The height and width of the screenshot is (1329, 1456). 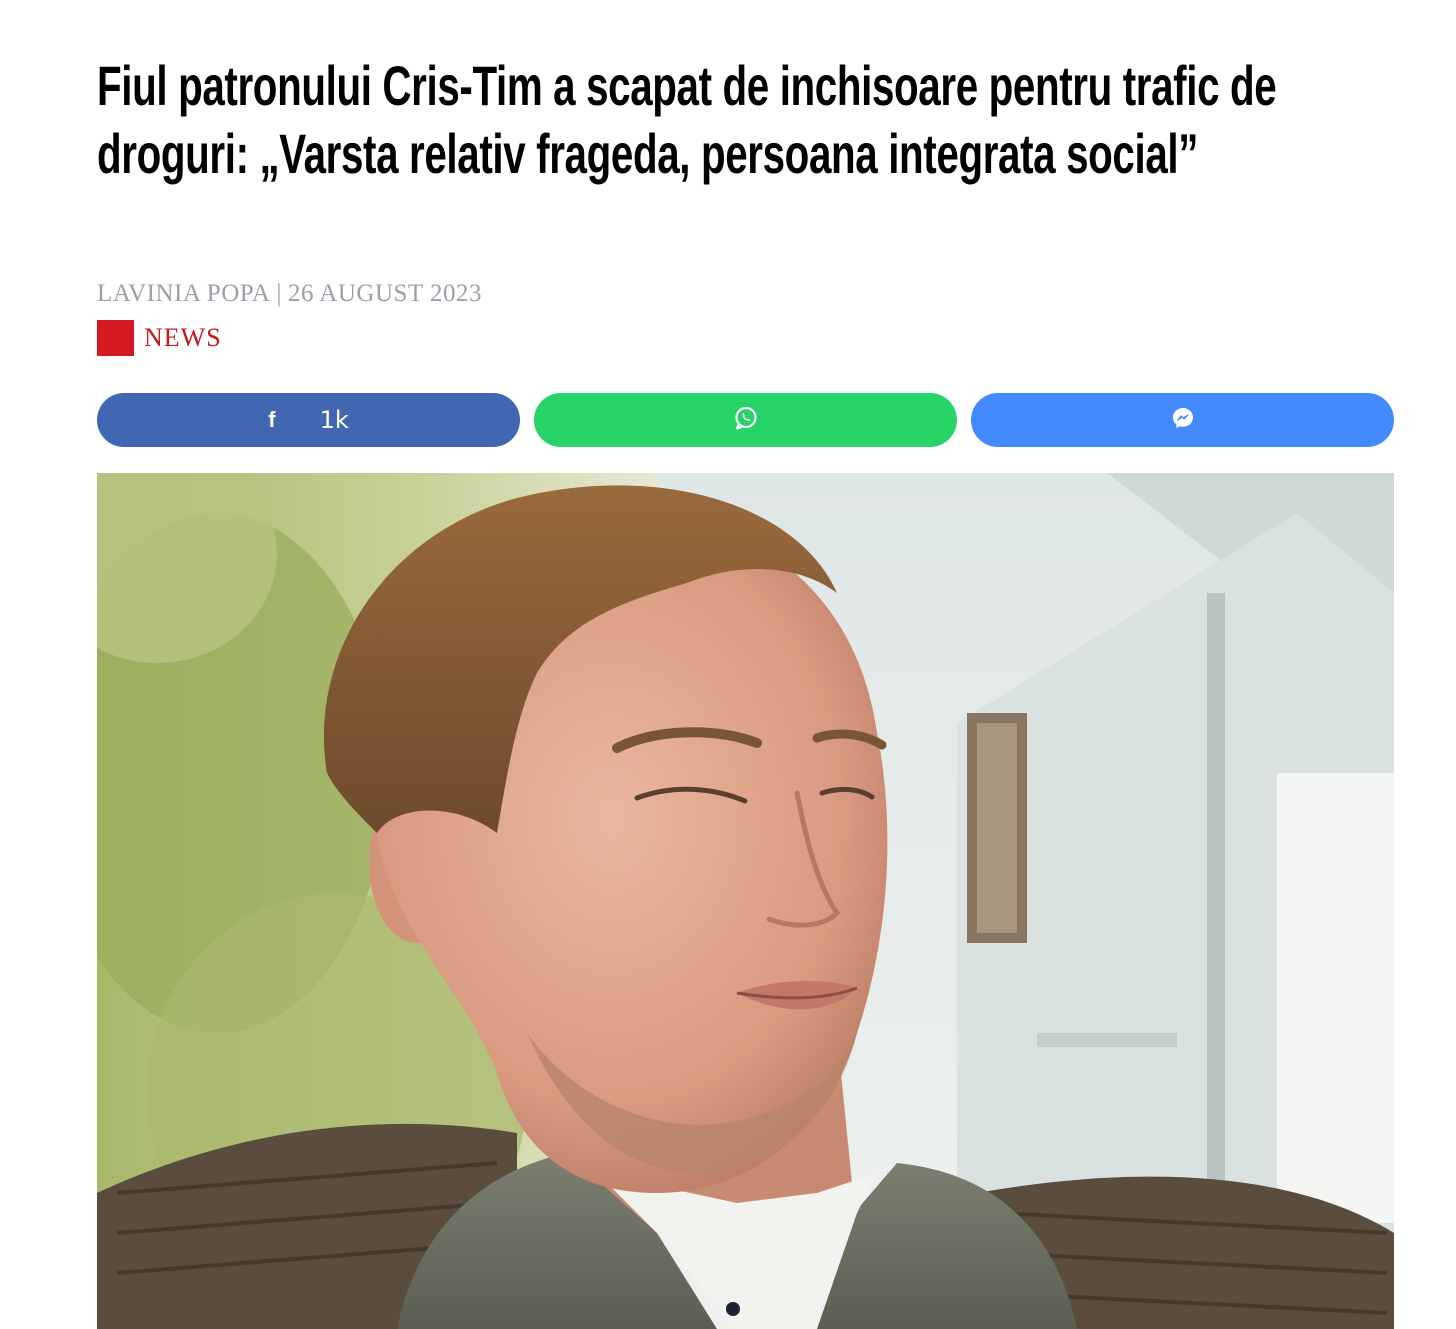 I want to click on category-tag: NEWS, so click(x=159, y=338).